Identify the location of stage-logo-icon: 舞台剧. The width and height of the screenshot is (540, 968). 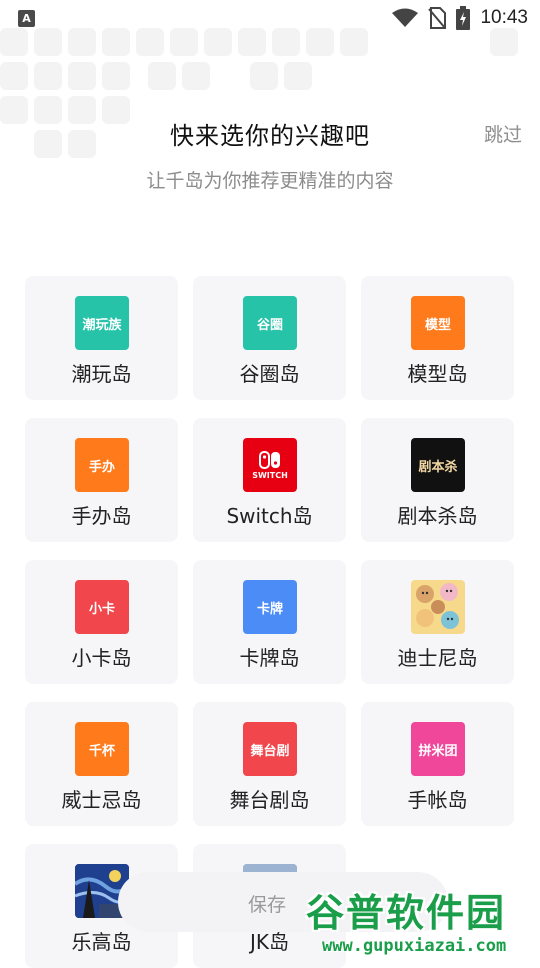
(270, 749).